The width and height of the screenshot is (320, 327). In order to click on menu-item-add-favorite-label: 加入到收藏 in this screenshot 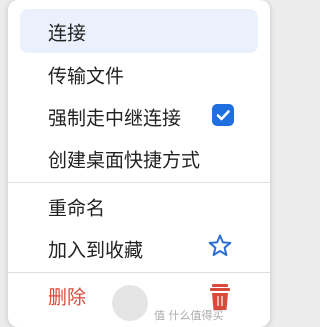, I will do `click(96, 250)`.